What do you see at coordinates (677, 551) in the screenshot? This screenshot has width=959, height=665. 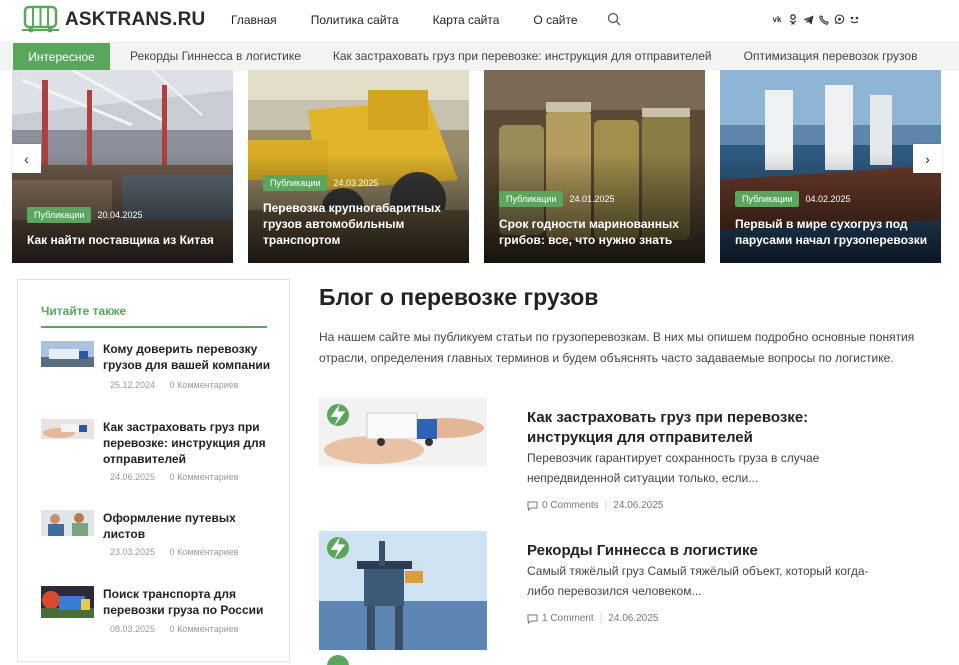 I see `post-title: Рекорды Гиннесса в логистике` at bounding box center [677, 551].